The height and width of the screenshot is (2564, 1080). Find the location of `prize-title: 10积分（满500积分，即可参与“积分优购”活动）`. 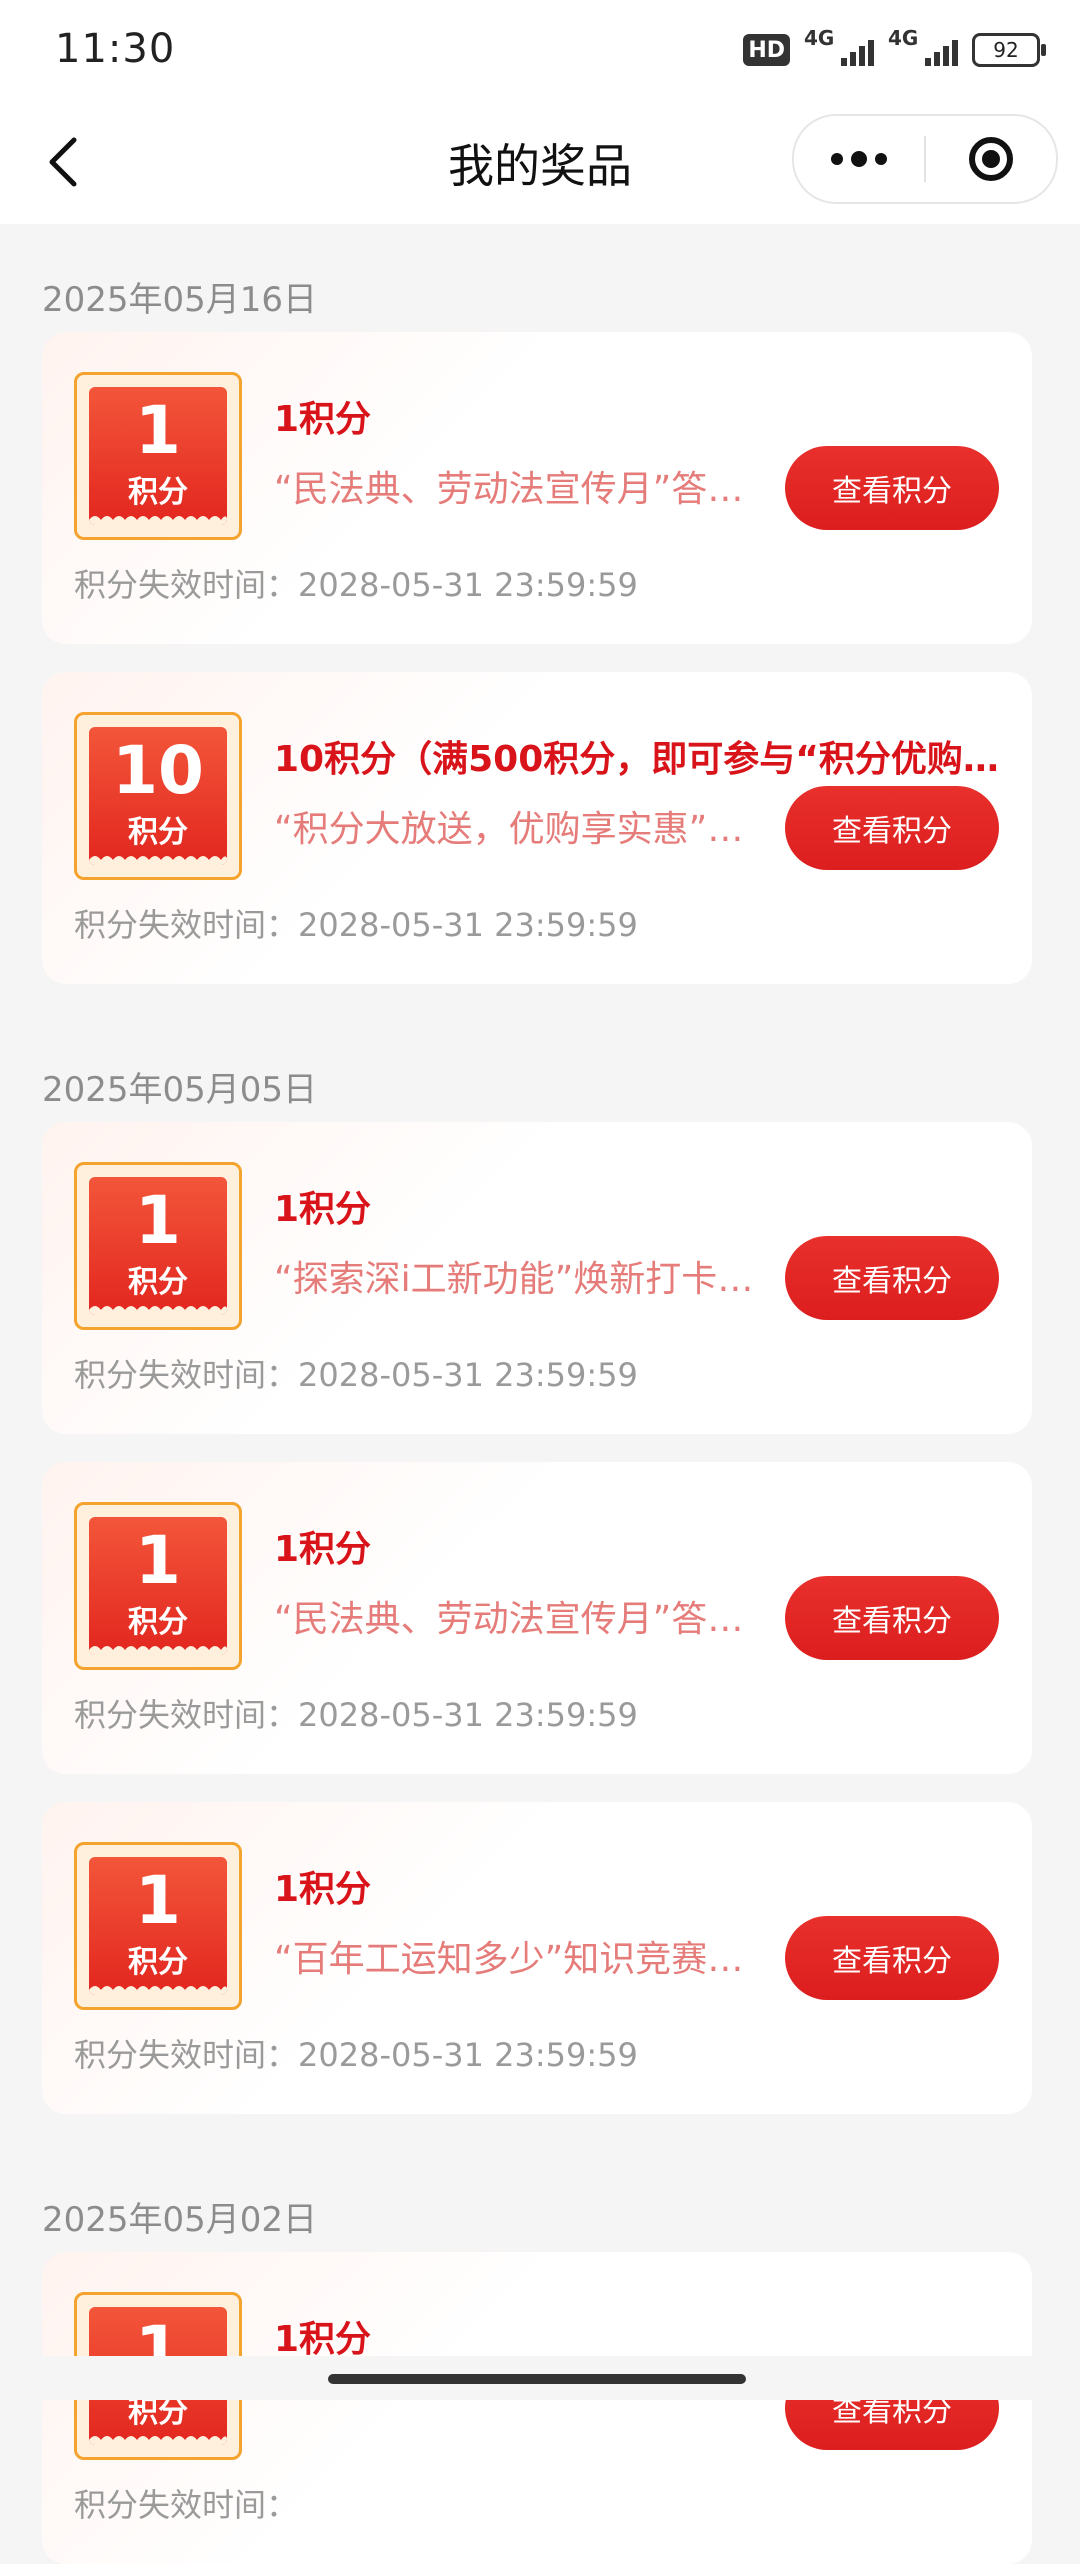

prize-title: 10积分（满500积分，即可参与“积分优购”活动） is located at coordinates (639, 759).